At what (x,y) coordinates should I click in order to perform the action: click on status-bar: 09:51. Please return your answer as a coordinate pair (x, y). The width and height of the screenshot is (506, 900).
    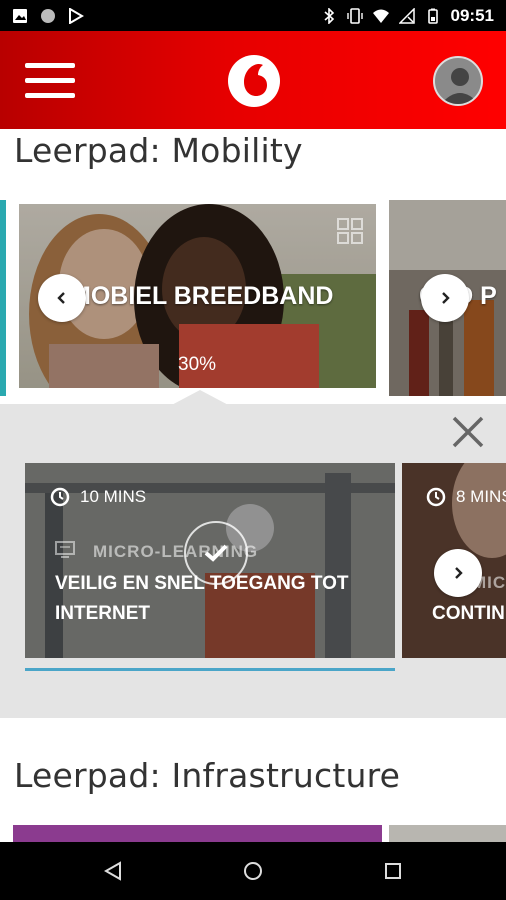
    Looking at the image, I should click on (253, 15).